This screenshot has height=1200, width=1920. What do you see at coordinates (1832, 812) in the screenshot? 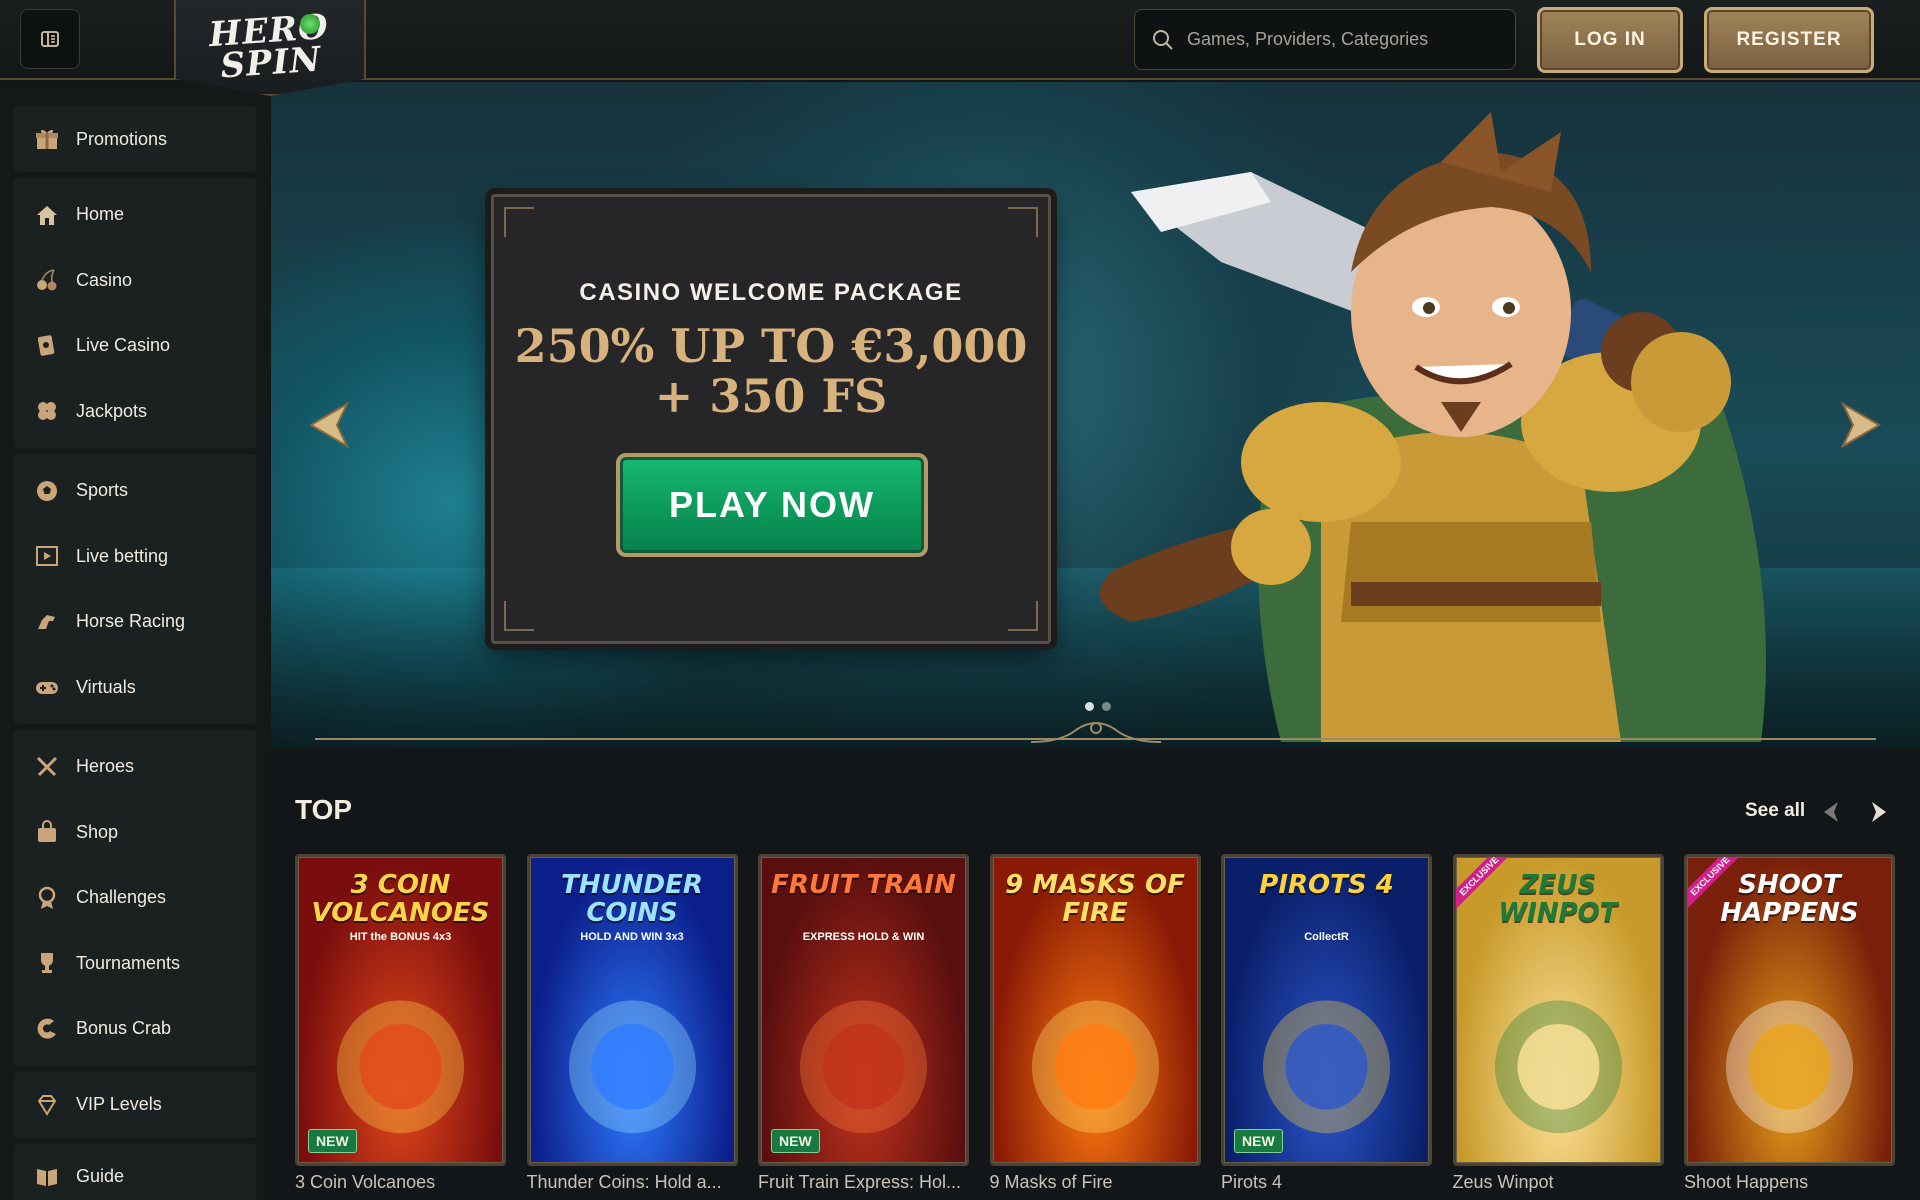
I see `chevron-left-icon` at bounding box center [1832, 812].